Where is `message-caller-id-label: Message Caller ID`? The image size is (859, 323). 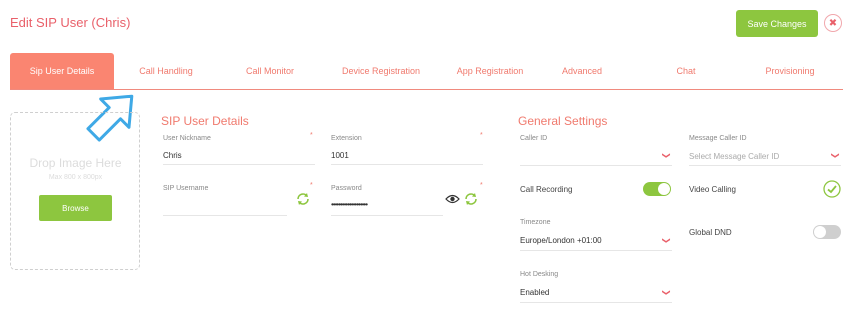 message-caller-id-label: Message Caller ID is located at coordinates (718, 138).